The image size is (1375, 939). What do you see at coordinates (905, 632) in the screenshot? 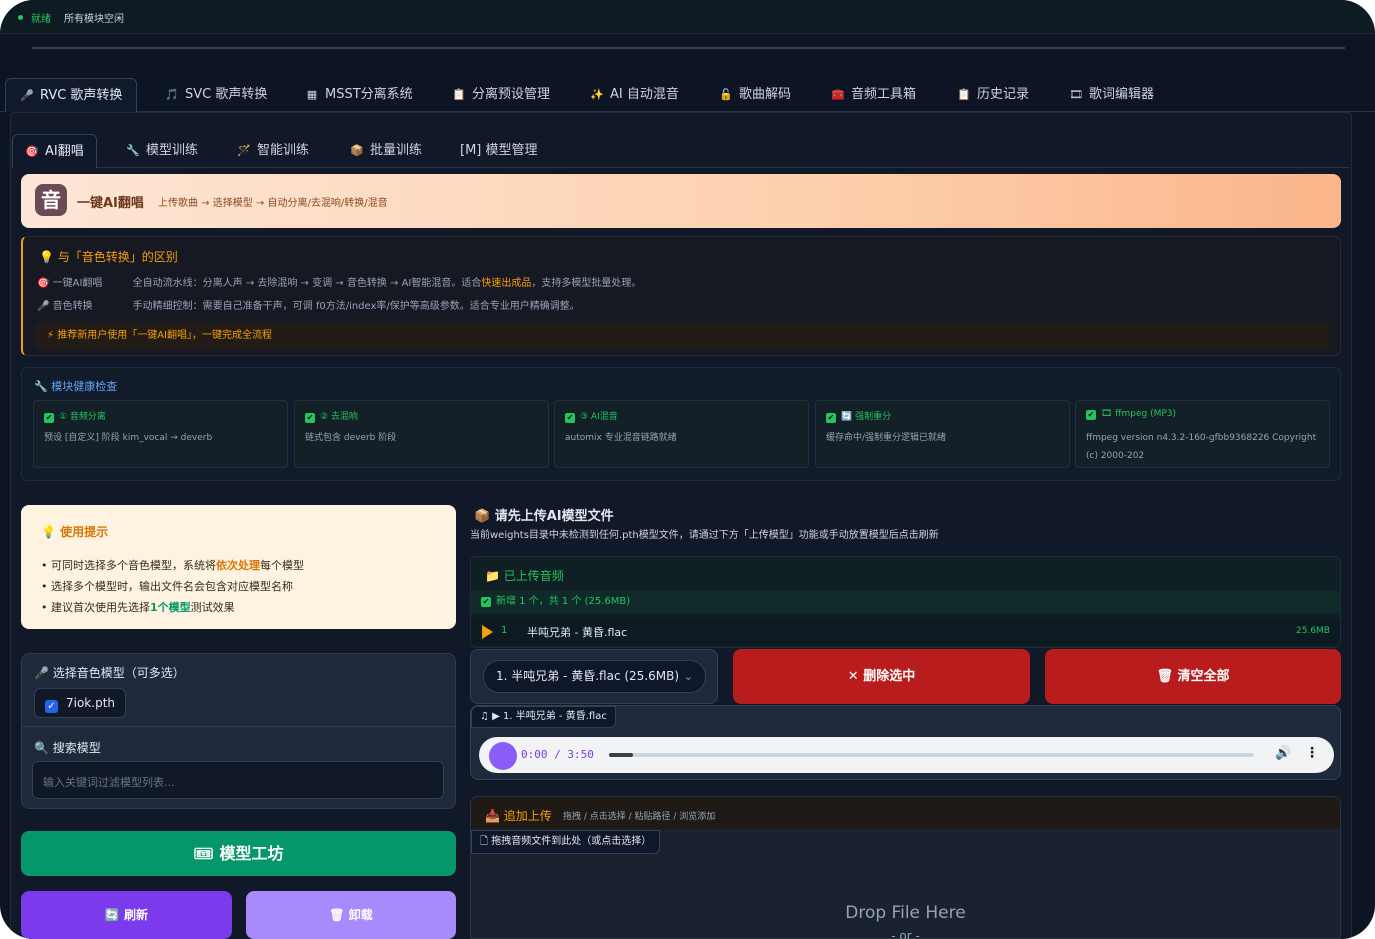
I see `file-row: 1 半吨兄弟 - 黄昏.flac 25.6MB` at bounding box center [905, 632].